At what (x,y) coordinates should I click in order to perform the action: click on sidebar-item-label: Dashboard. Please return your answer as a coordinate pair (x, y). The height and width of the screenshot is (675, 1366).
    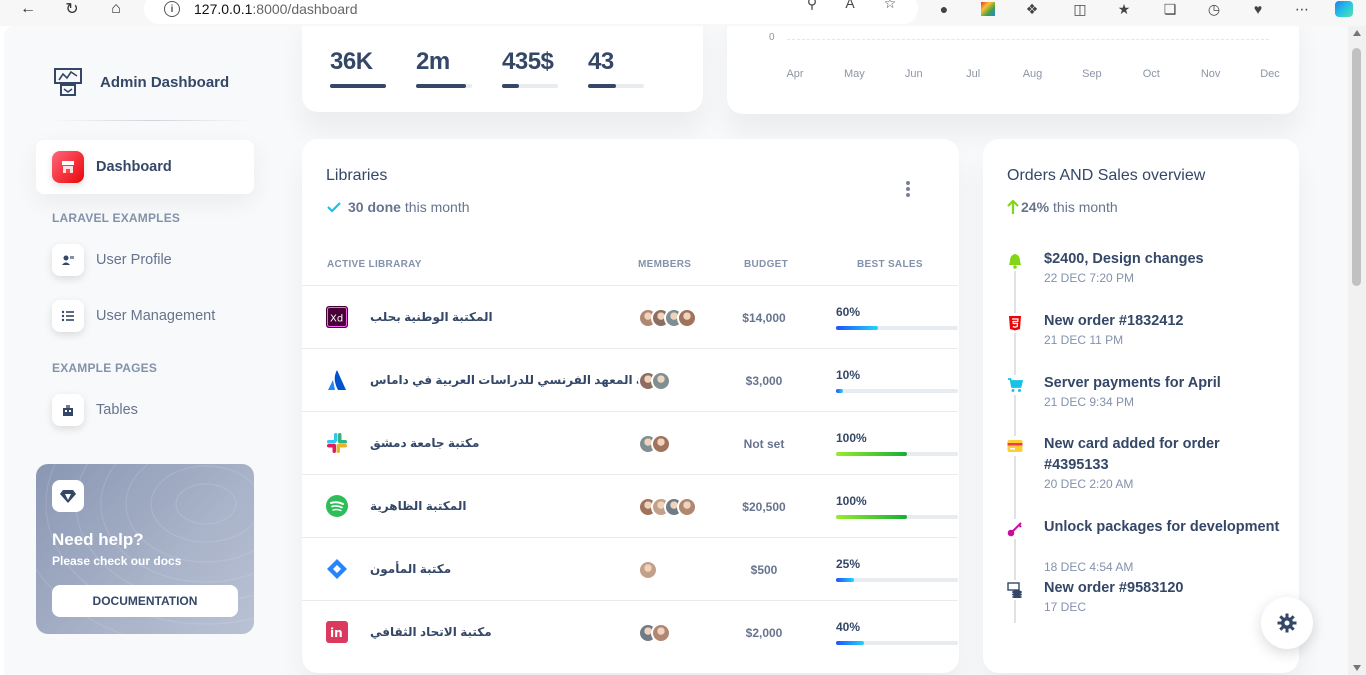
    Looking at the image, I should click on (134, 167).